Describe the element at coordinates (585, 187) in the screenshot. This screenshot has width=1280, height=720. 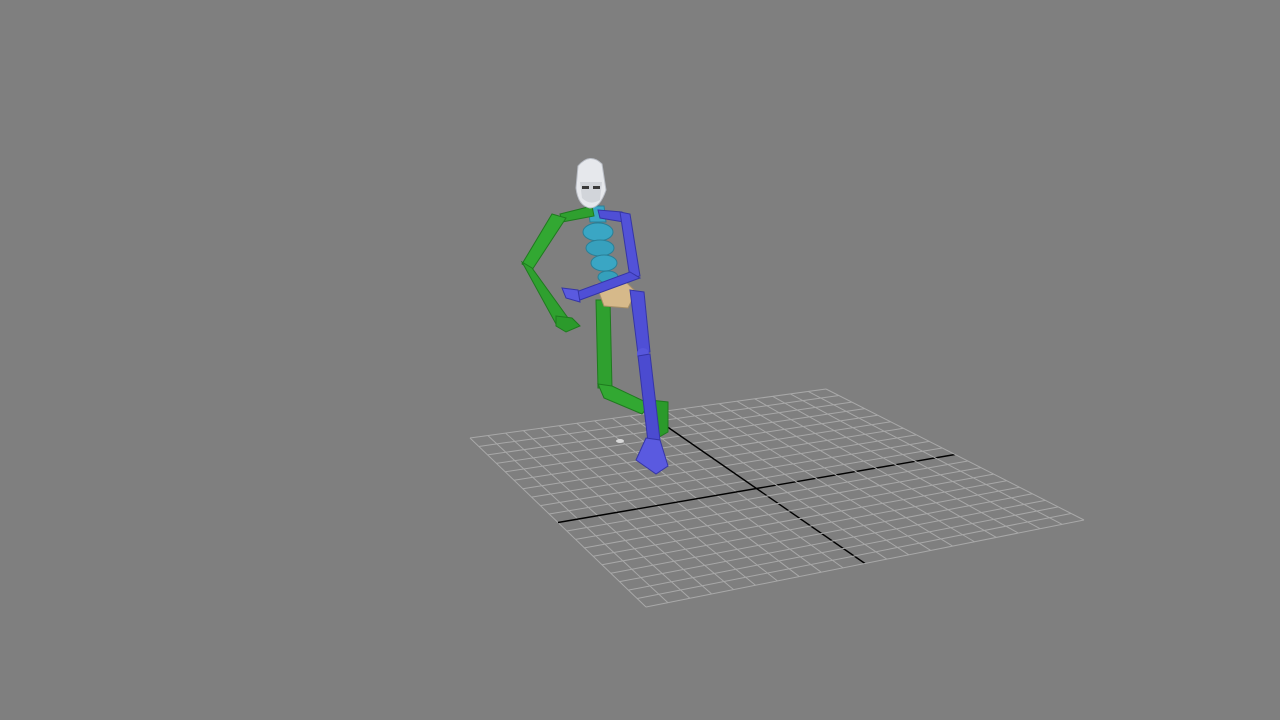
I see `left-eye-slit` at that location.